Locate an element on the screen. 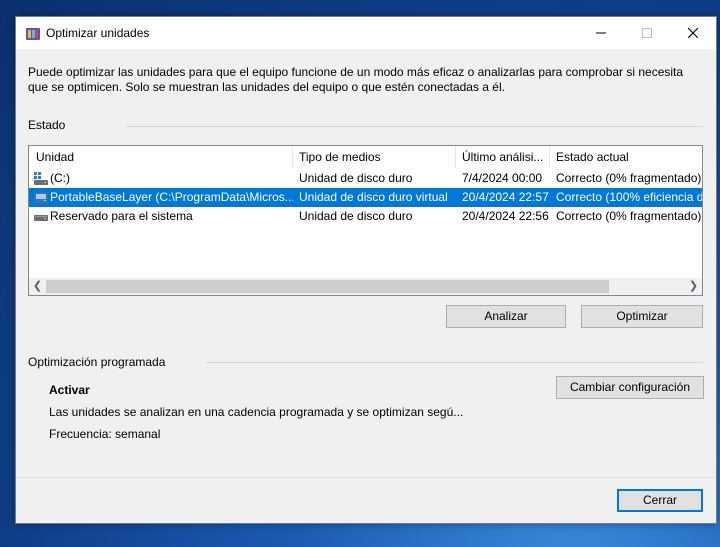 This screenshot has width=720, height=547. scroll-right-icon: ❯ is located at coordinates (693, 286).